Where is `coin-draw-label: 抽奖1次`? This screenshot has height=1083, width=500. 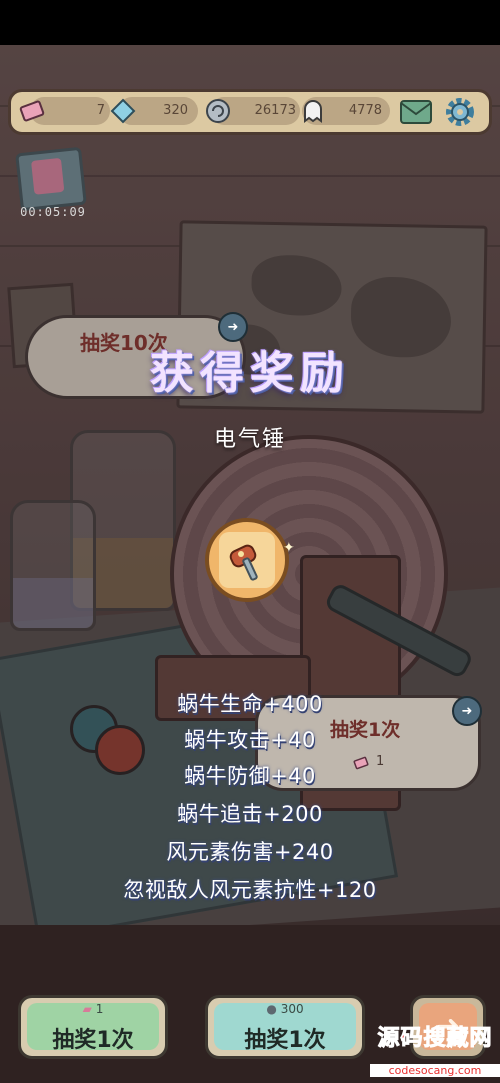 coin-draw-label: 抽奖1次 is located at coordinates (285, 1040).